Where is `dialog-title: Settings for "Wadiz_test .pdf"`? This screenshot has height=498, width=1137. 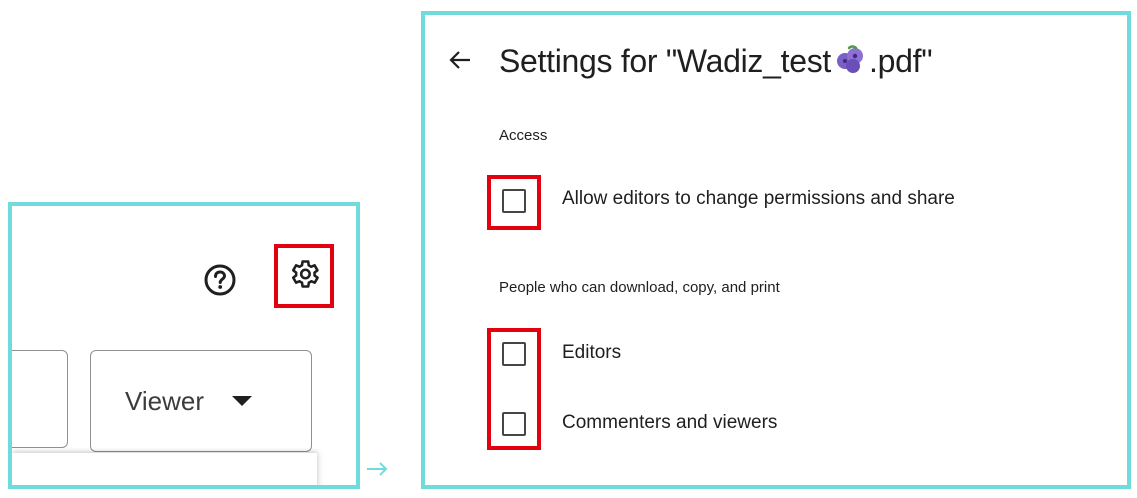
dialog-title: Settings for "Wadiz_test .pdf" is located at coordinates (716, 62).